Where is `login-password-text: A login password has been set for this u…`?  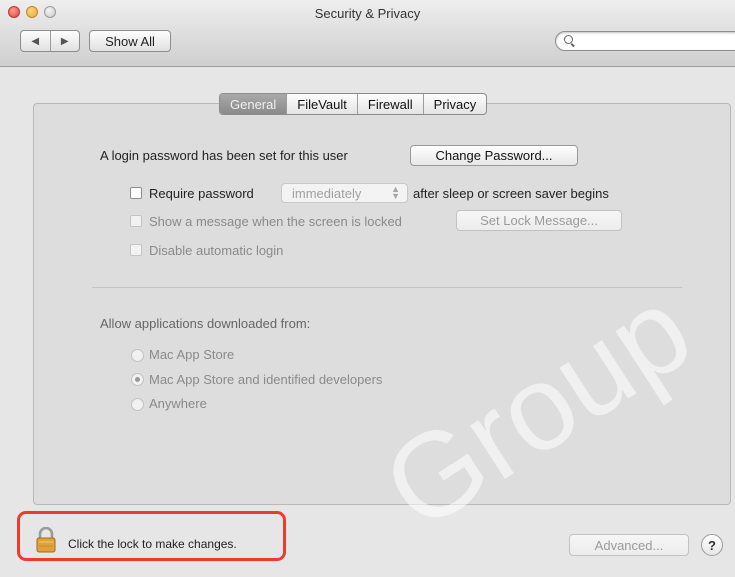 login-password-text: A login password has been set for this u… is located at coordinates (224, 155).